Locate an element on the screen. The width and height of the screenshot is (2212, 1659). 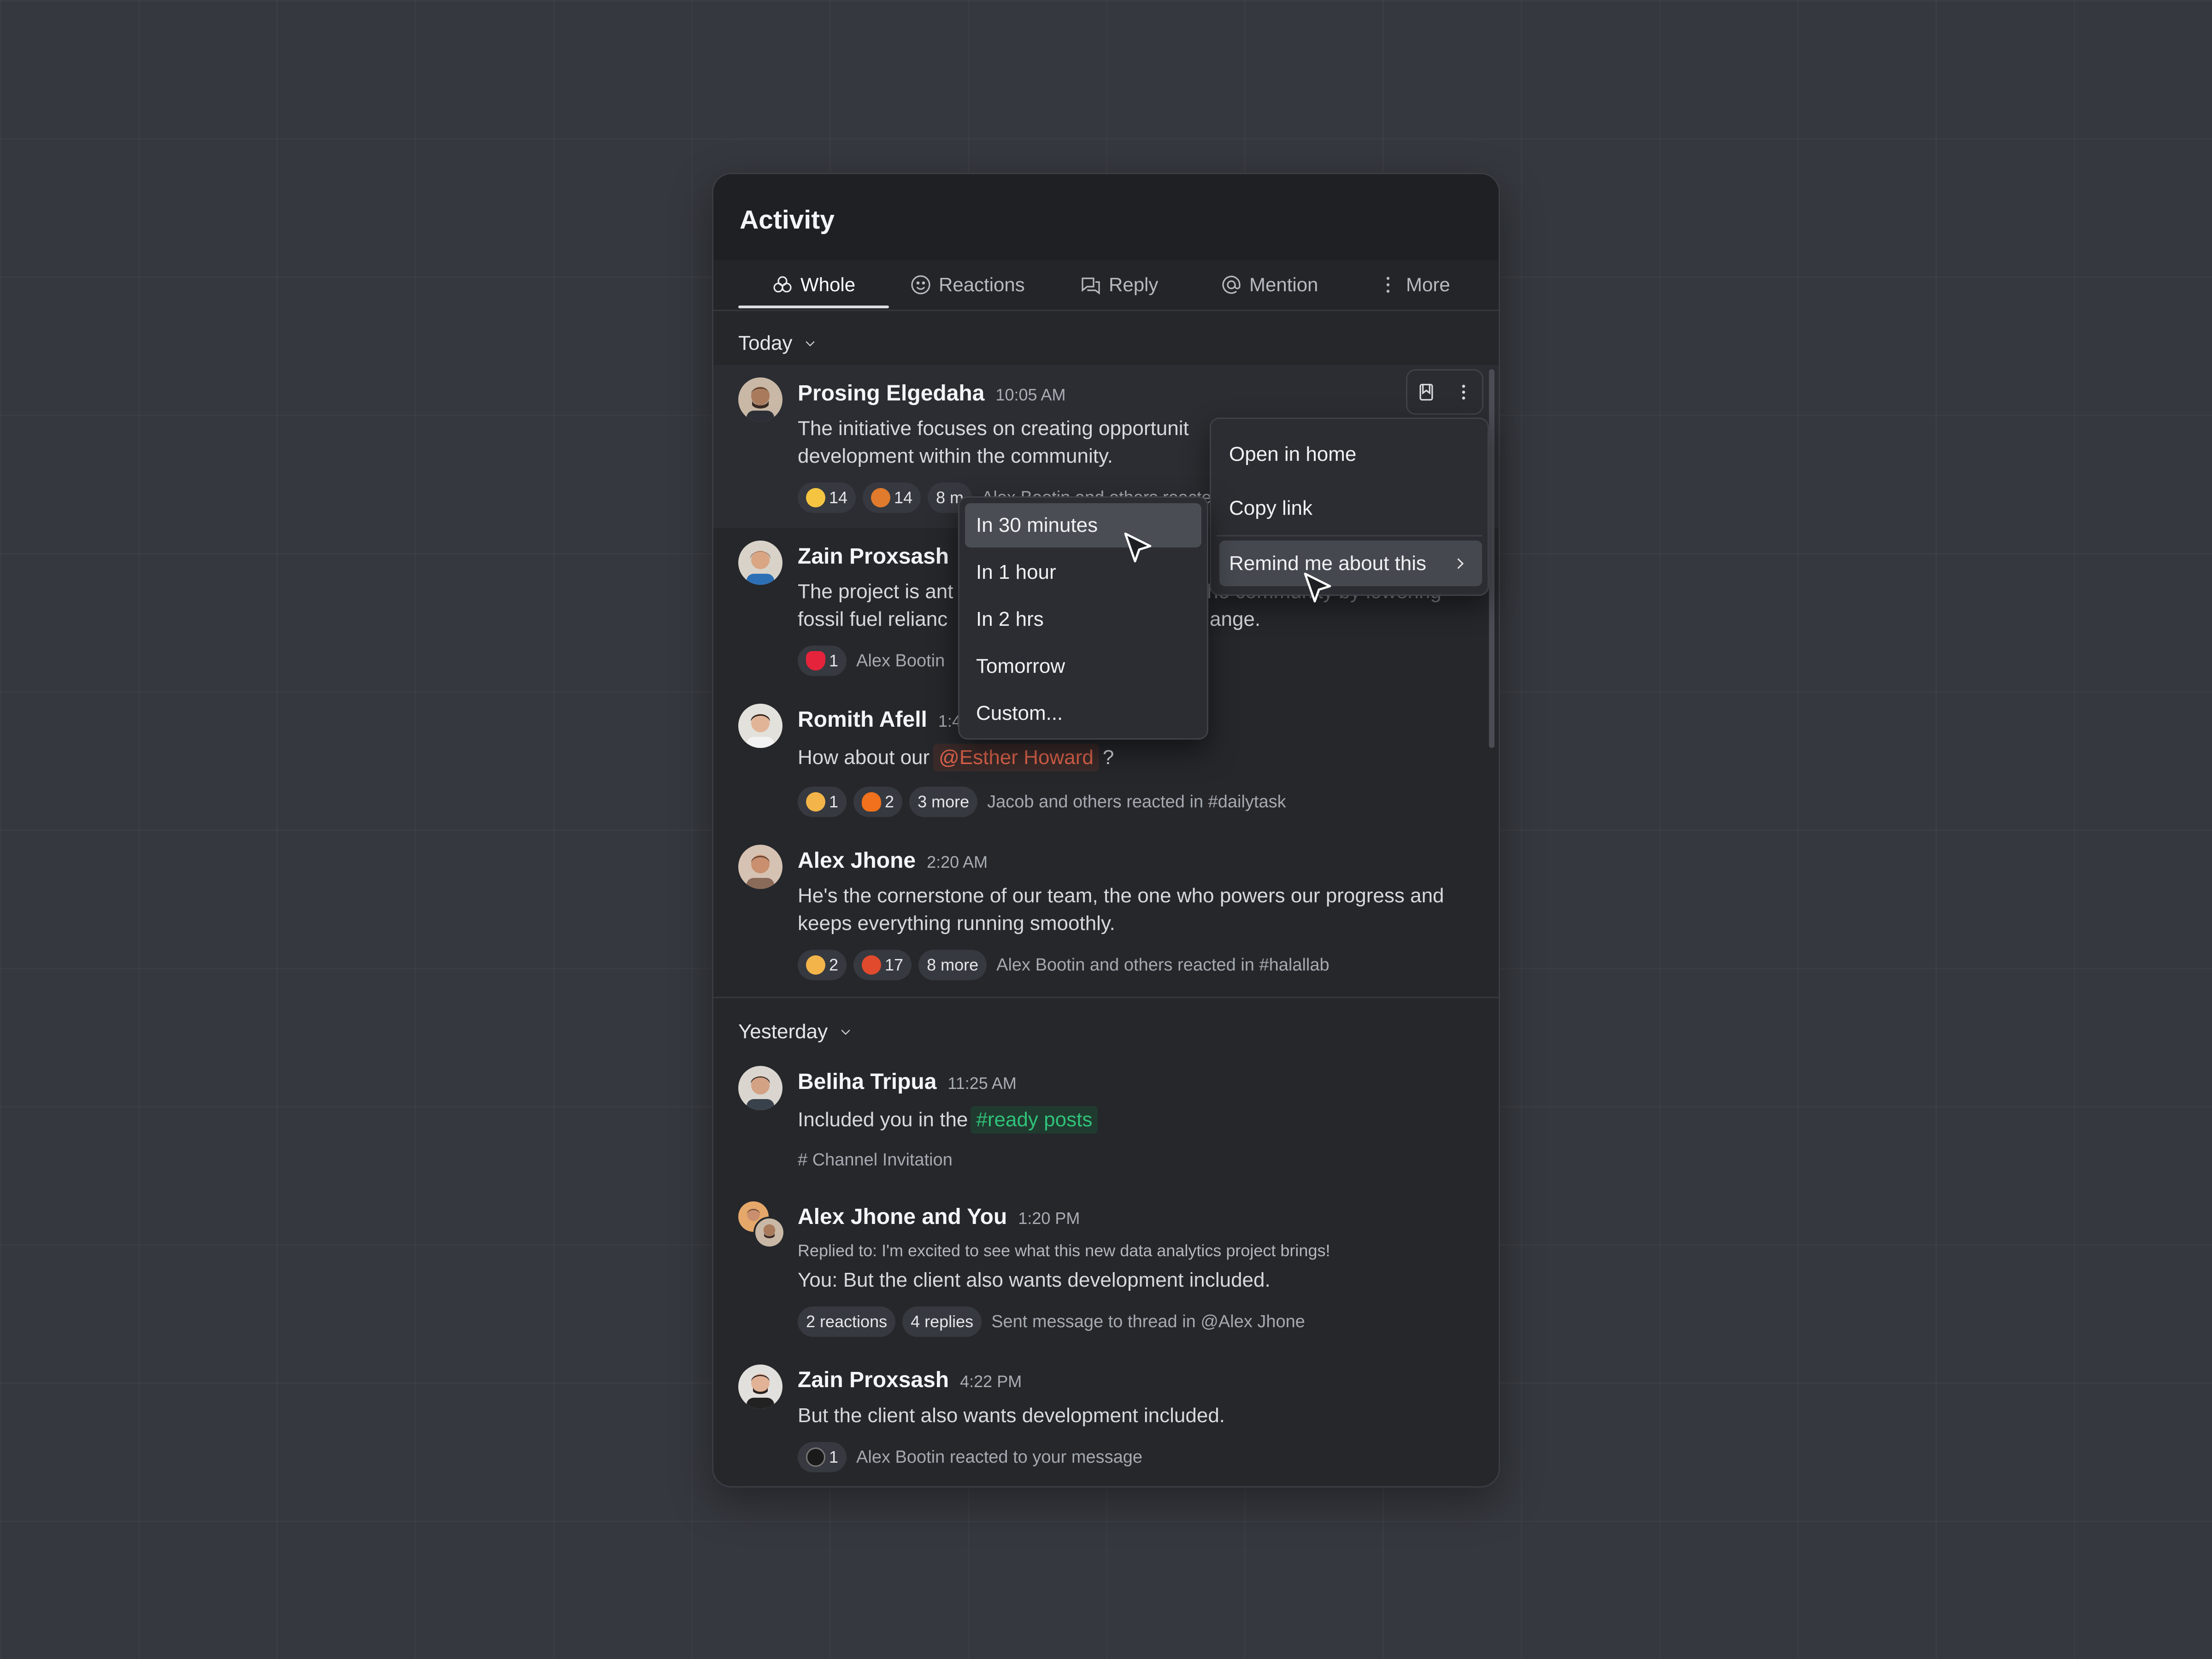
section-today: Today is located at coordinates (777, 343).